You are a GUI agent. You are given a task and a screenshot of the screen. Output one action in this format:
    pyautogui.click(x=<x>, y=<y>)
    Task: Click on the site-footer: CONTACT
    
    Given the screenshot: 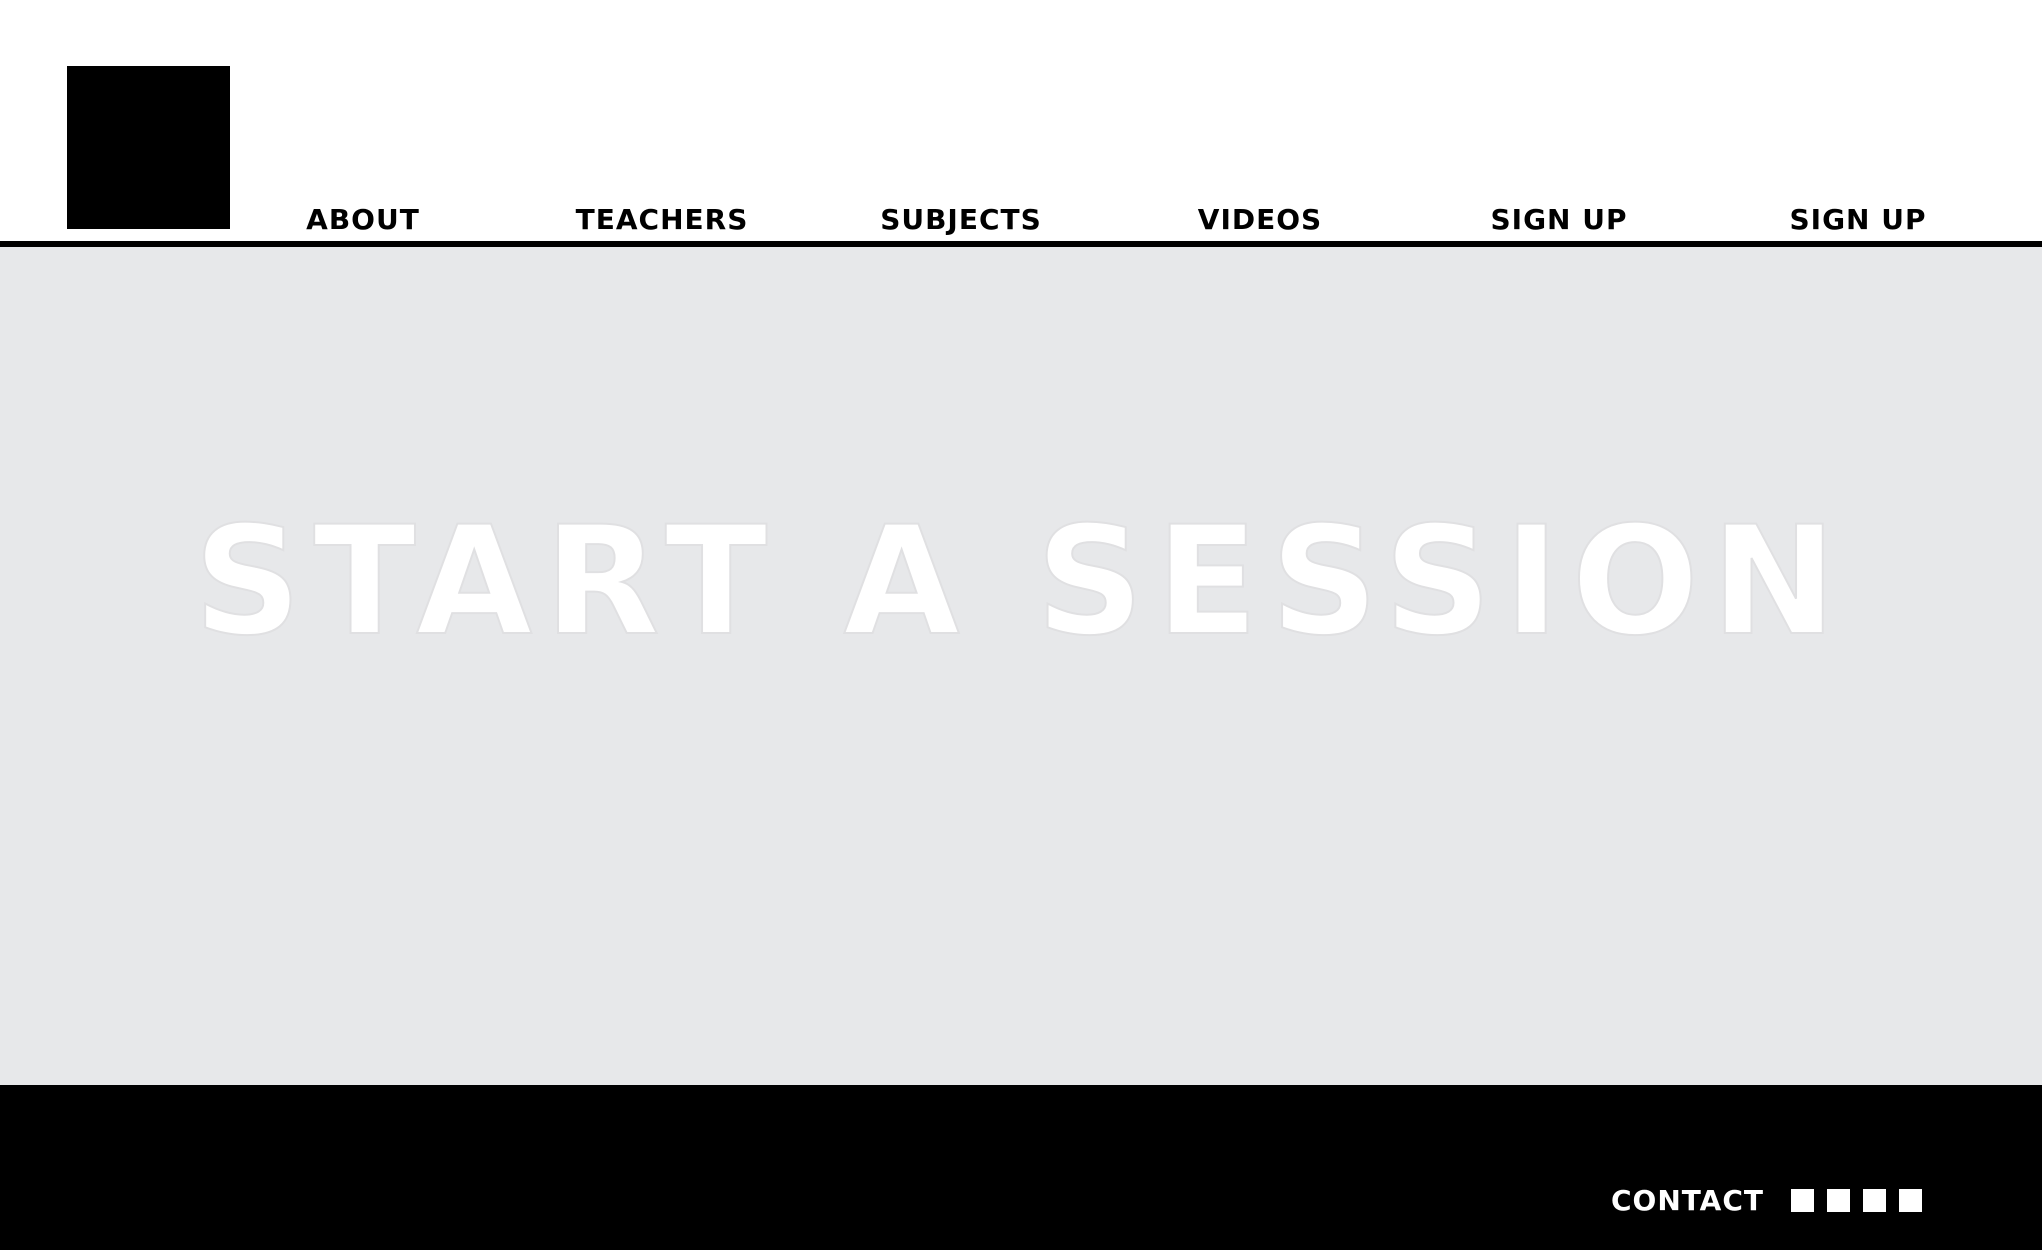 What is the action you would take?
    pyautogui.click(x=1021, y=1167)
    